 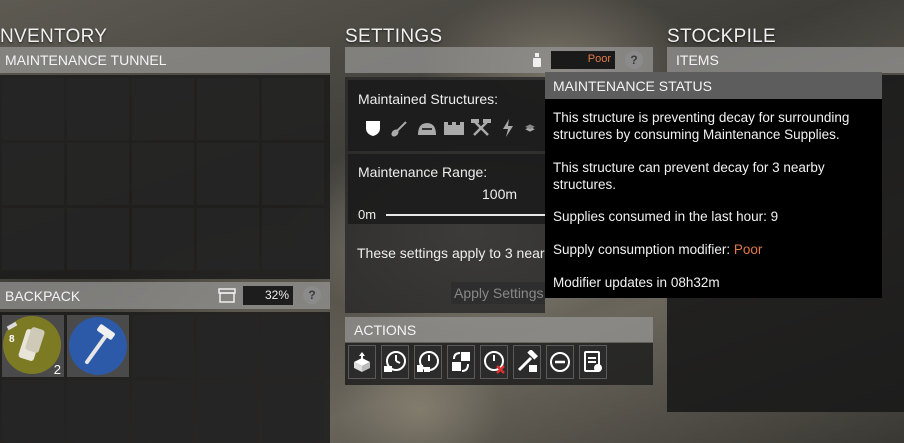 What do you see at coordinates (537, 61) in the screenshot?
I see `maintenance-status-icon` at bounding box center [537, 61].